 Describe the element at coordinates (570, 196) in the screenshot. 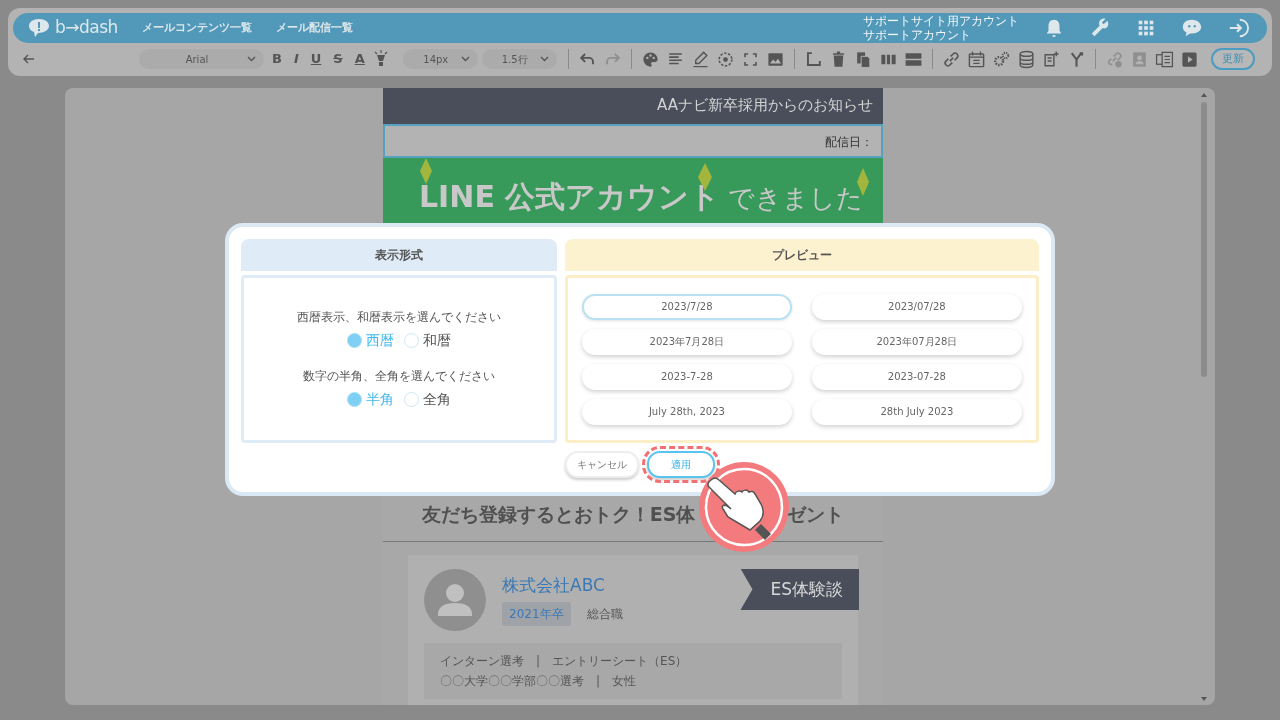

I see `banner-heading: LINE 公式アカウント` at that location.